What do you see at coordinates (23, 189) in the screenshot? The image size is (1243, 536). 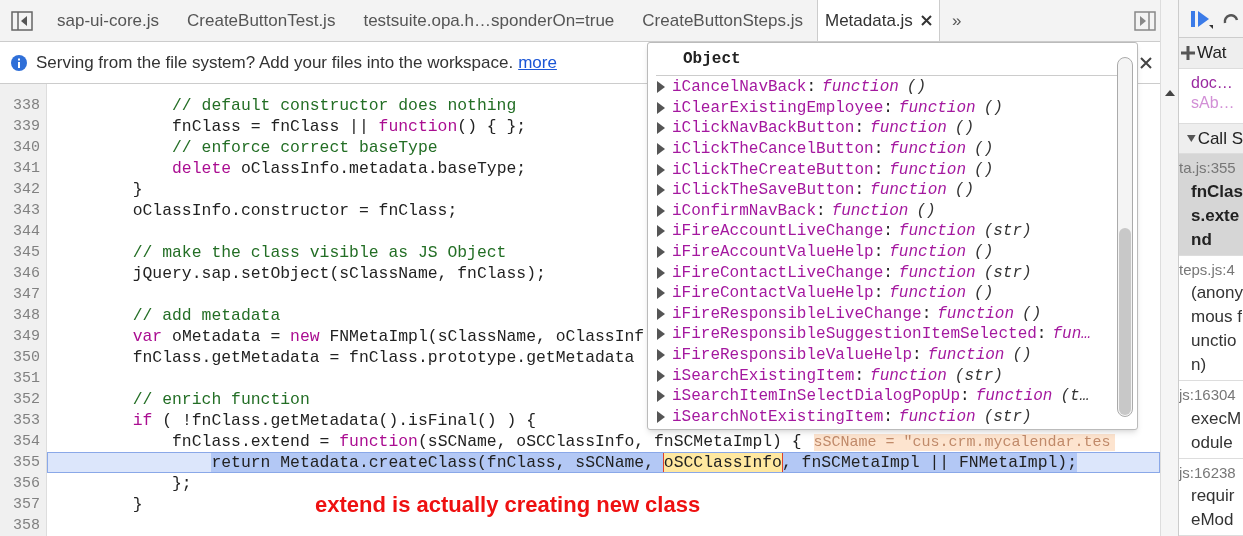 I see `line-number: 342` at bounding box center [23, 189].